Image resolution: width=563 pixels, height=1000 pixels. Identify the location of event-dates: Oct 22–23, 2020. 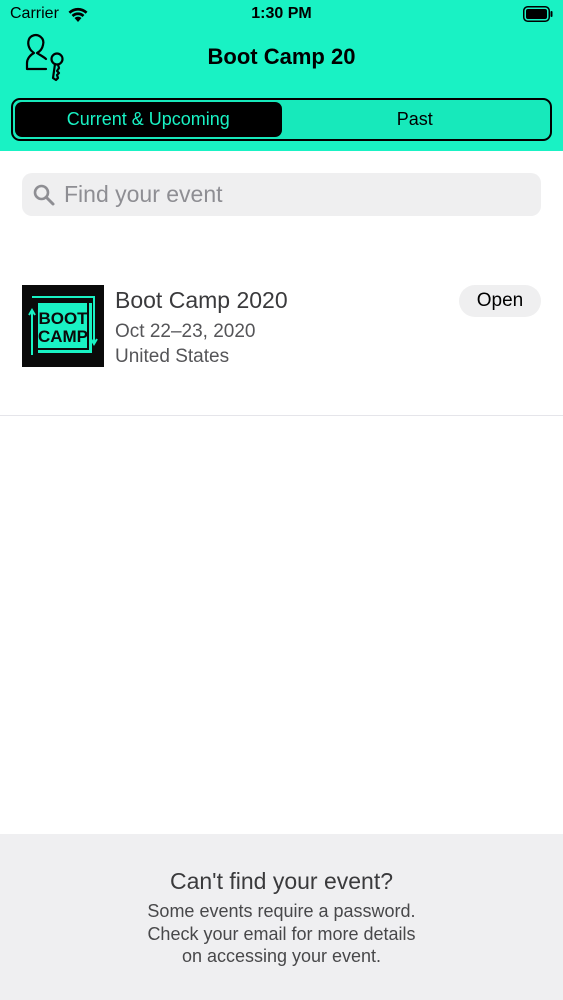
(185, 331).